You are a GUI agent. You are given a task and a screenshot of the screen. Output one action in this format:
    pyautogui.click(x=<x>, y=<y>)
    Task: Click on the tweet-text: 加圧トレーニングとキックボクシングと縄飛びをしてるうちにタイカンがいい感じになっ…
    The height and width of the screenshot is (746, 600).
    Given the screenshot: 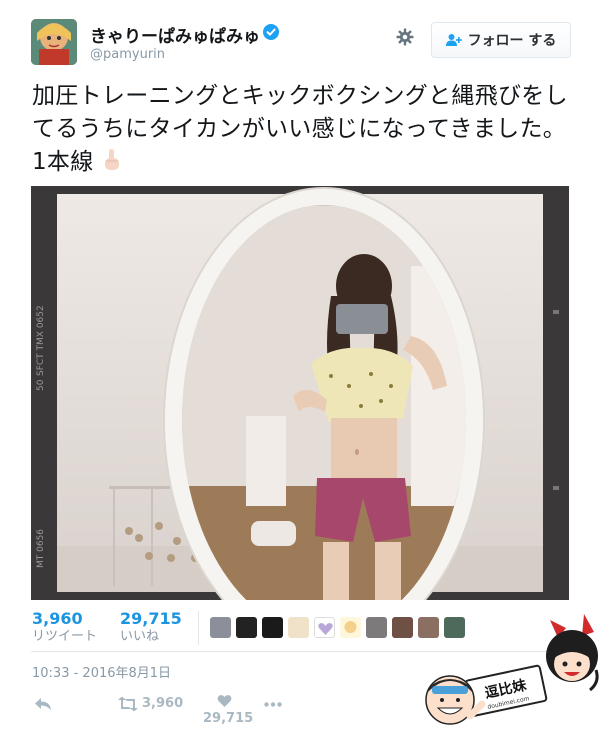 What is the action you would take?
    pyautogui.click(x=302, y=129)
    